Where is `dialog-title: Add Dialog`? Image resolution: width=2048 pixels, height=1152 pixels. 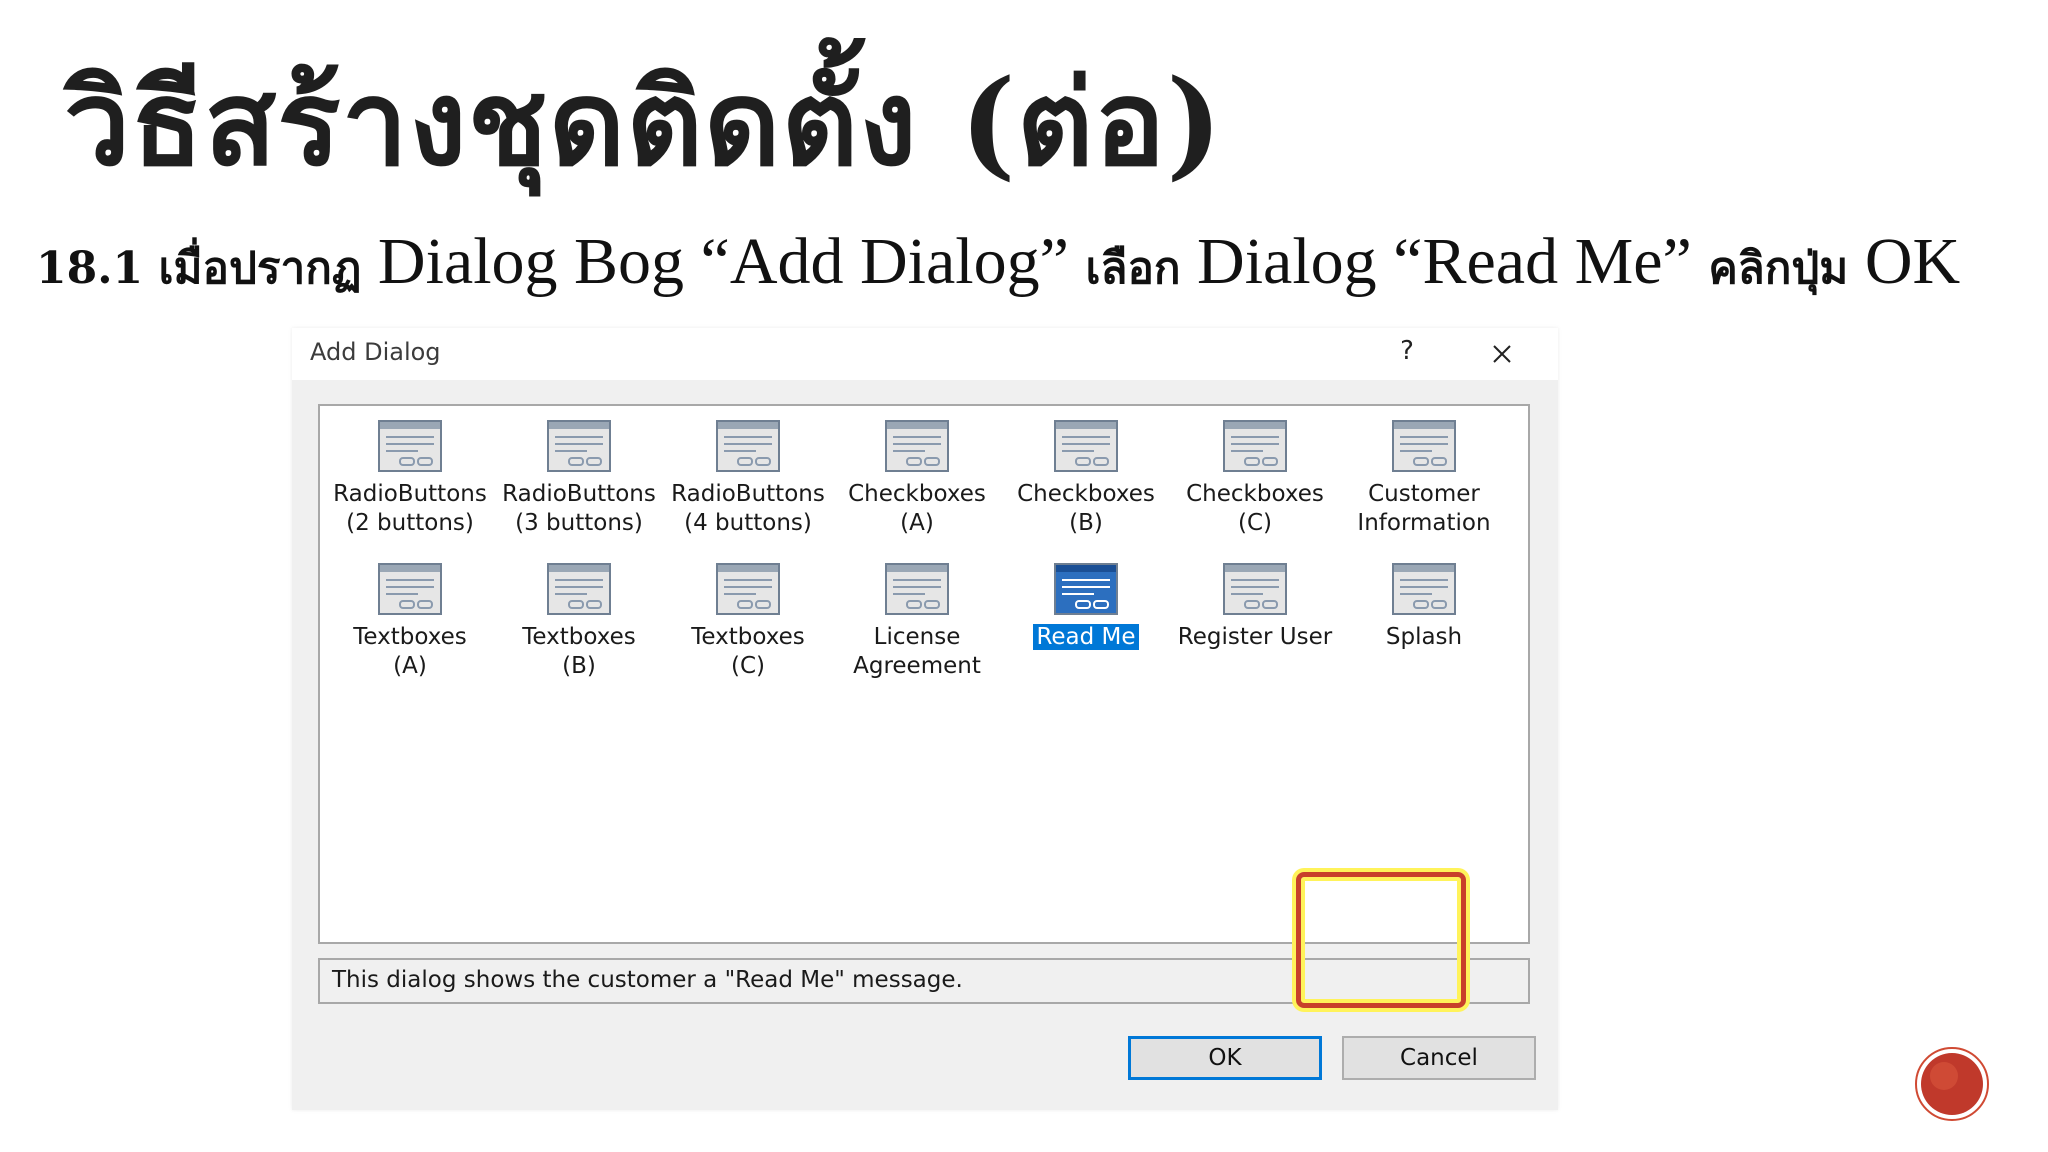 dialog-title: Add Dialog is located at coordinates (375, 352).